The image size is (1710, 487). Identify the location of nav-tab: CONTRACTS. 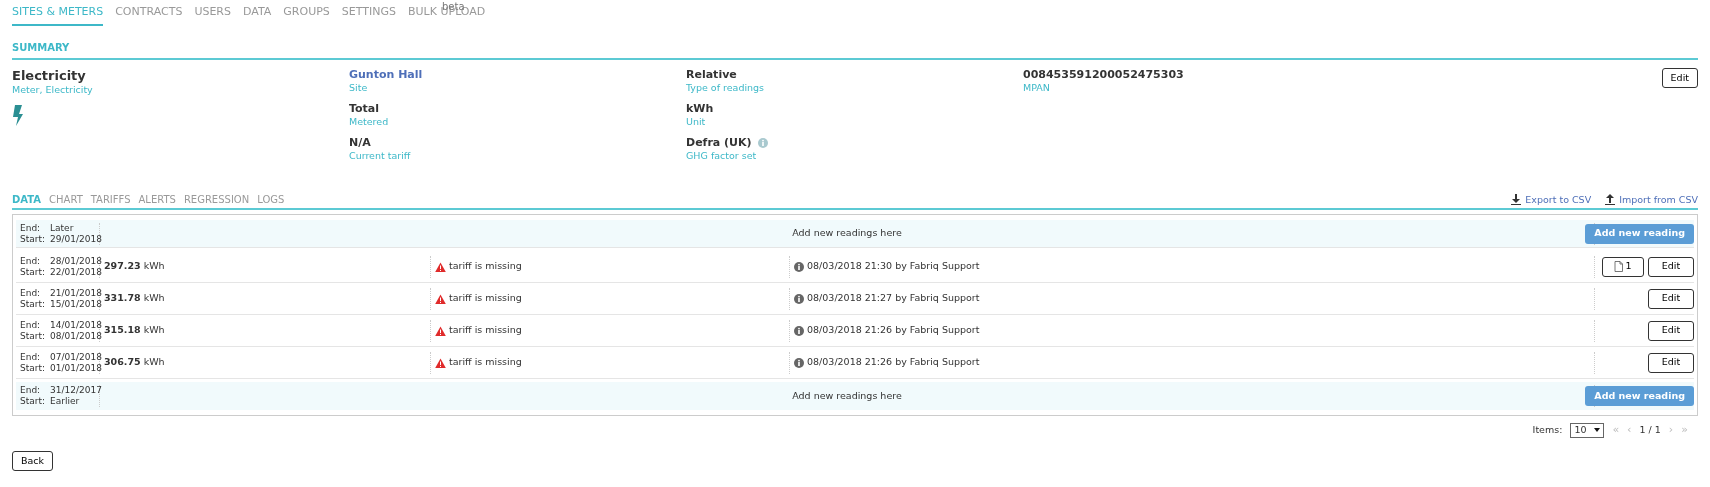
(149, 15).